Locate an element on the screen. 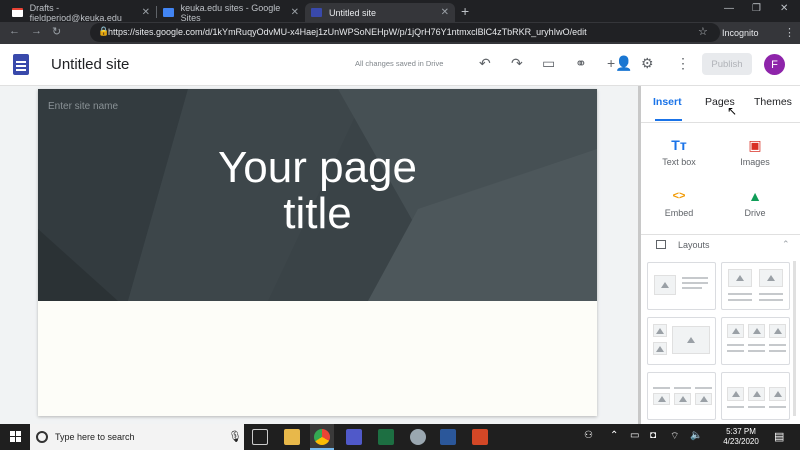  close-window-icon: ✕ is located at coordinates (784, 8).